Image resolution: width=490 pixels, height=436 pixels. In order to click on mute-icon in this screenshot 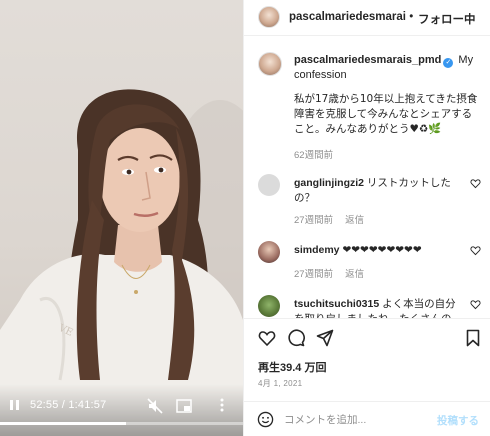, I will do `click(155, 406)`.